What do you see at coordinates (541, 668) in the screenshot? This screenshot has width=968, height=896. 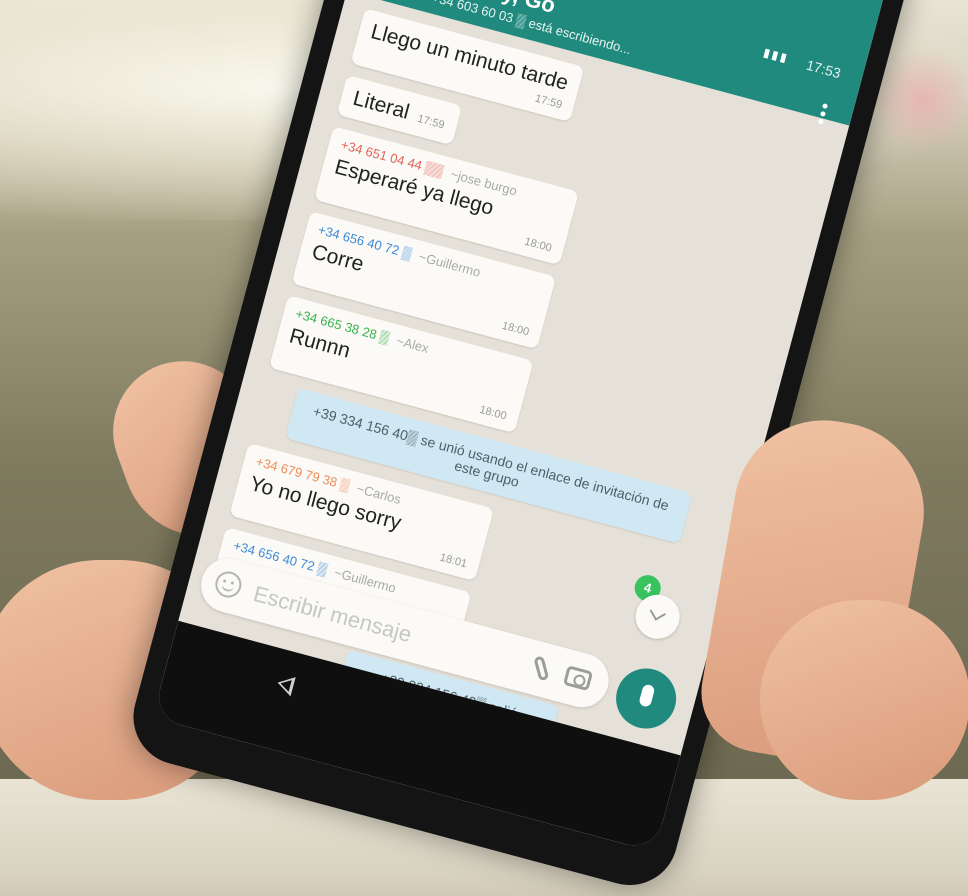 I see `paperclip-icon` at bounding box center [541, 668].